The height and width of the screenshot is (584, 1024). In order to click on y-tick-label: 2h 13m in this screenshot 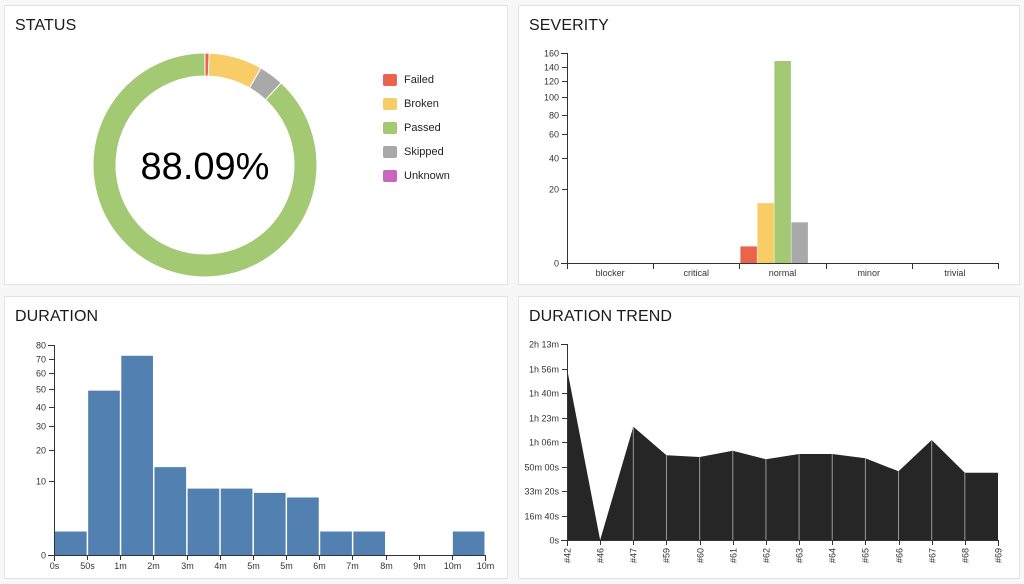, I will do `click(544, 345)`.